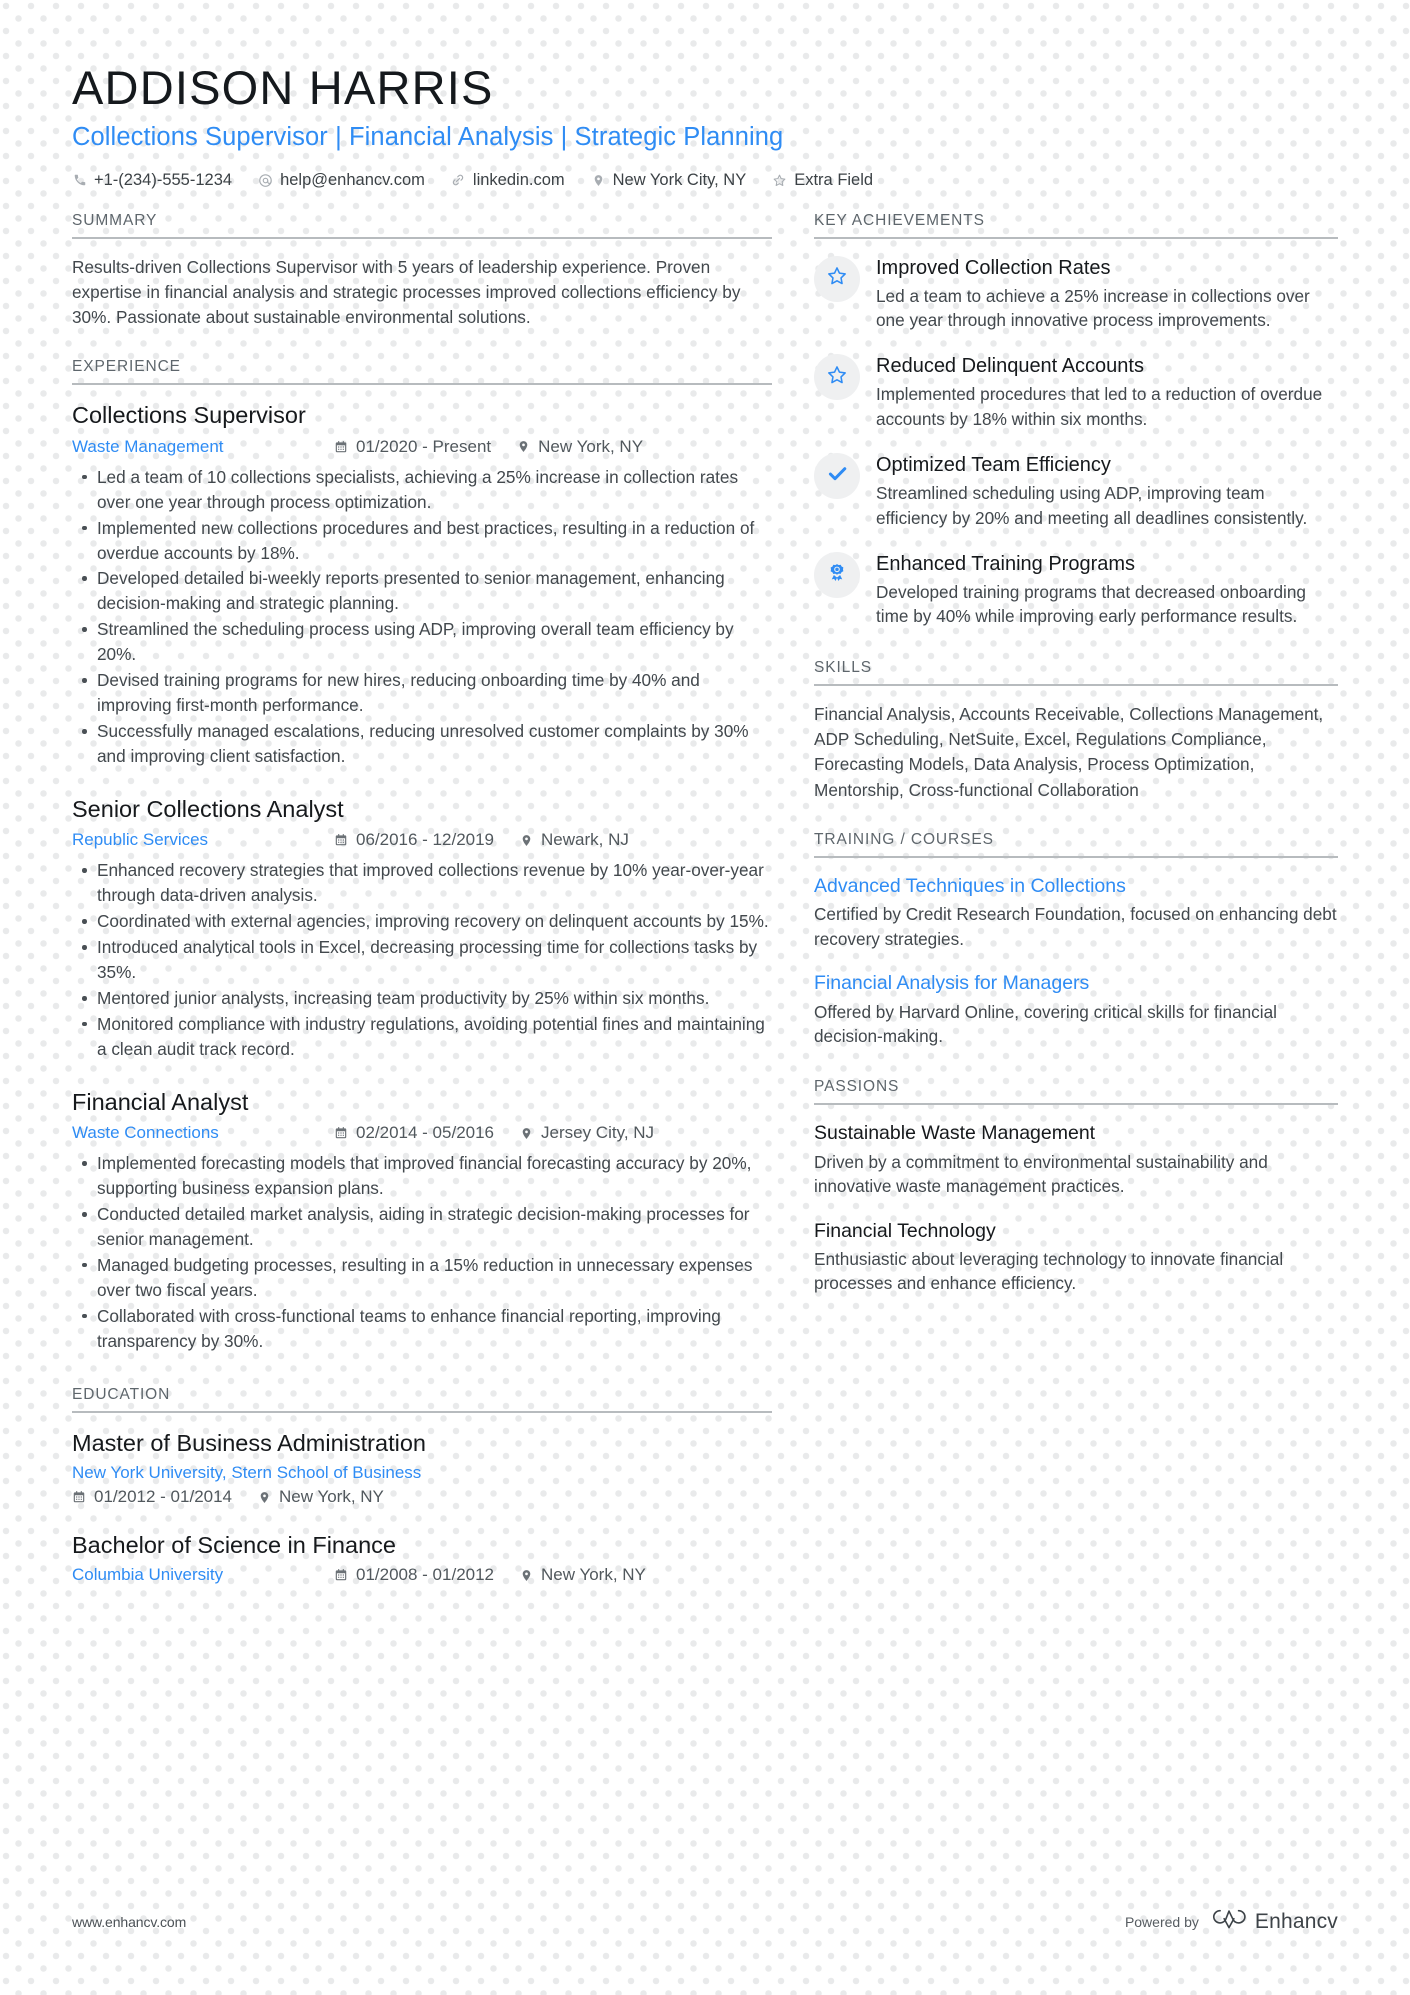 The image size is (1410, 1995). What do you see at coordinates (79, 1497) in the screenshot?
I see `calendar-icon` at bounding box center [79, 1497].